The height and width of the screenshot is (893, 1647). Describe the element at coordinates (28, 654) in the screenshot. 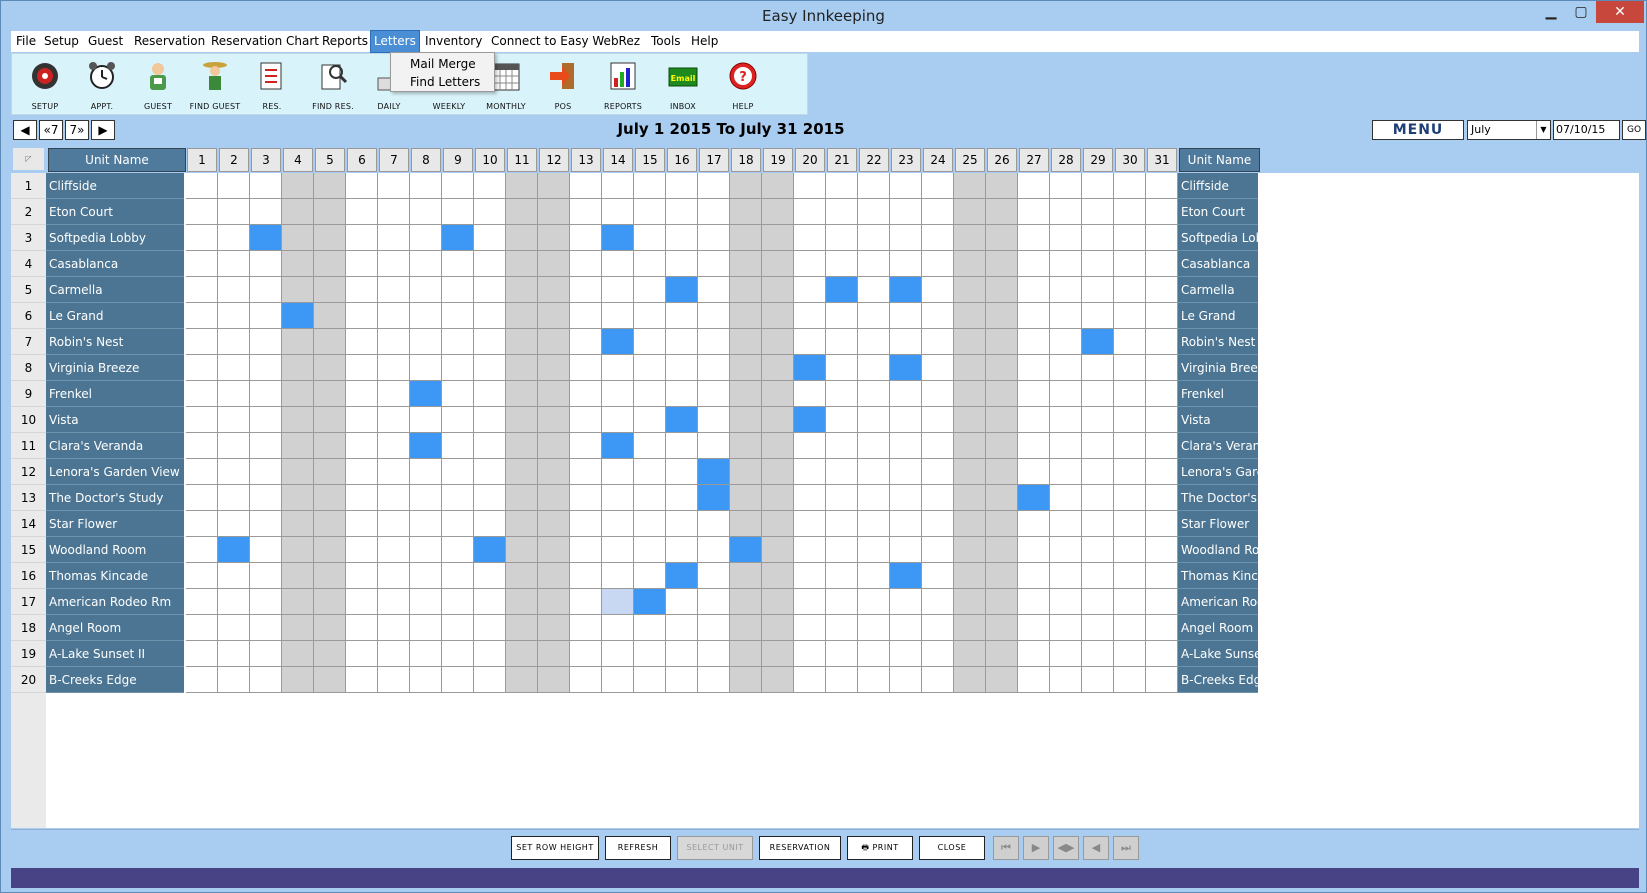

I see `row-number: 19` at that location.